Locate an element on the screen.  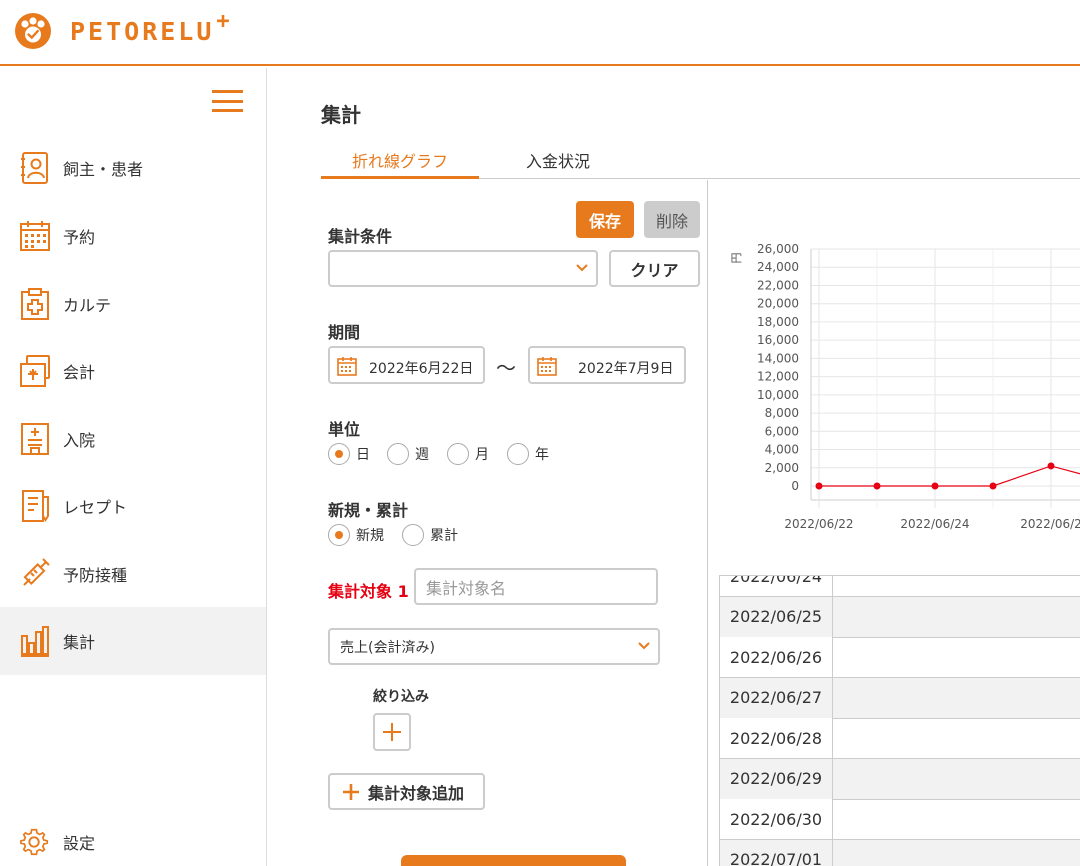
radio-unit-day: 日 is located at coordinates (349, 454).